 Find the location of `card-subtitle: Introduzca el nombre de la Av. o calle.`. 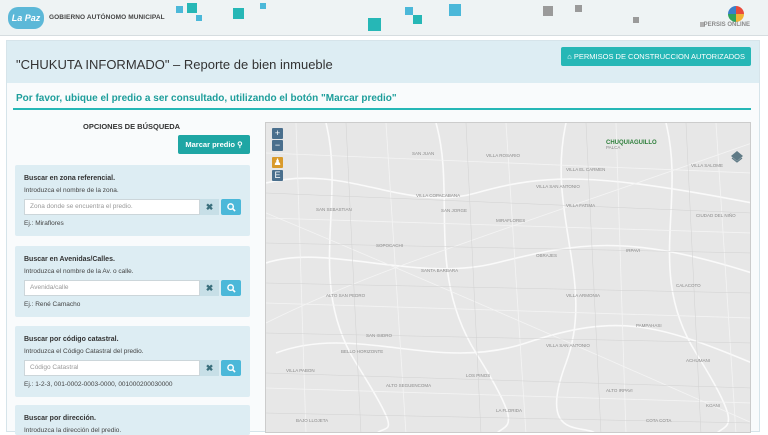

card-subtitle: Introduzca el nombre de la Av. o calle. is located at coordinates (79, 271).